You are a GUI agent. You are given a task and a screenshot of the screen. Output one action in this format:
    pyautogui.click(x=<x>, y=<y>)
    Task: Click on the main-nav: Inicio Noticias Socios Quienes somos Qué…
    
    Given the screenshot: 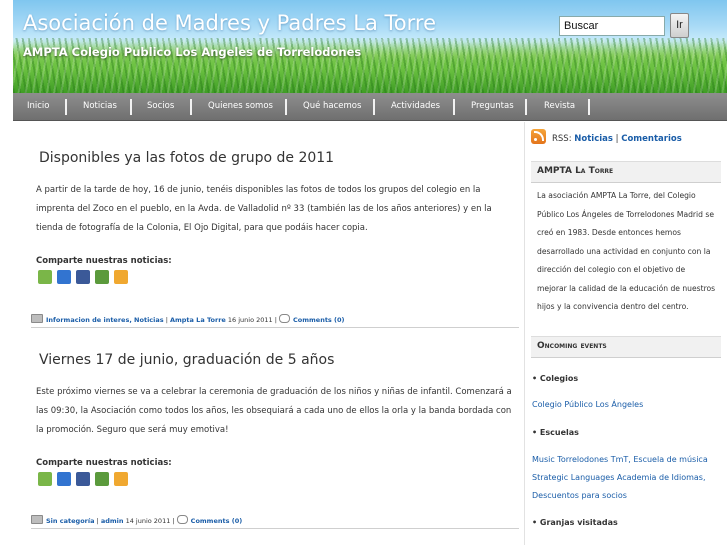 What is the action you would take?
    pyautogui.click(x=370, y=107)
    